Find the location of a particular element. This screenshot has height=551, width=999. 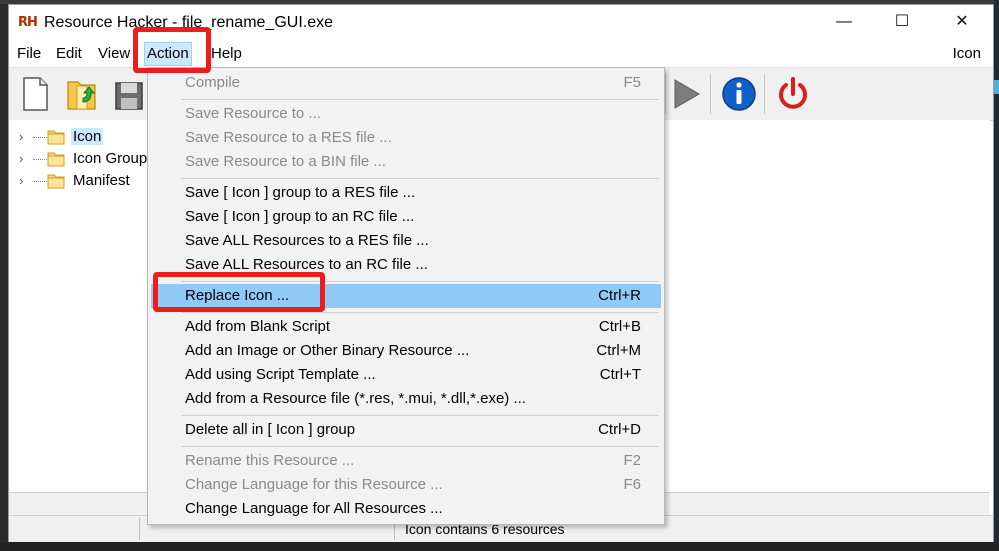

tree-item-manifest: › Manifest is located at coordinates (79, 181).